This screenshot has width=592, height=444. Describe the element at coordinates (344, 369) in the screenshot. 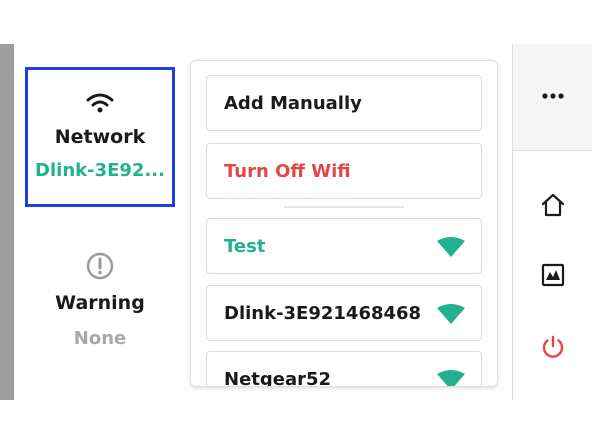

I see `network-item-netgear: Netgear52` at that location.